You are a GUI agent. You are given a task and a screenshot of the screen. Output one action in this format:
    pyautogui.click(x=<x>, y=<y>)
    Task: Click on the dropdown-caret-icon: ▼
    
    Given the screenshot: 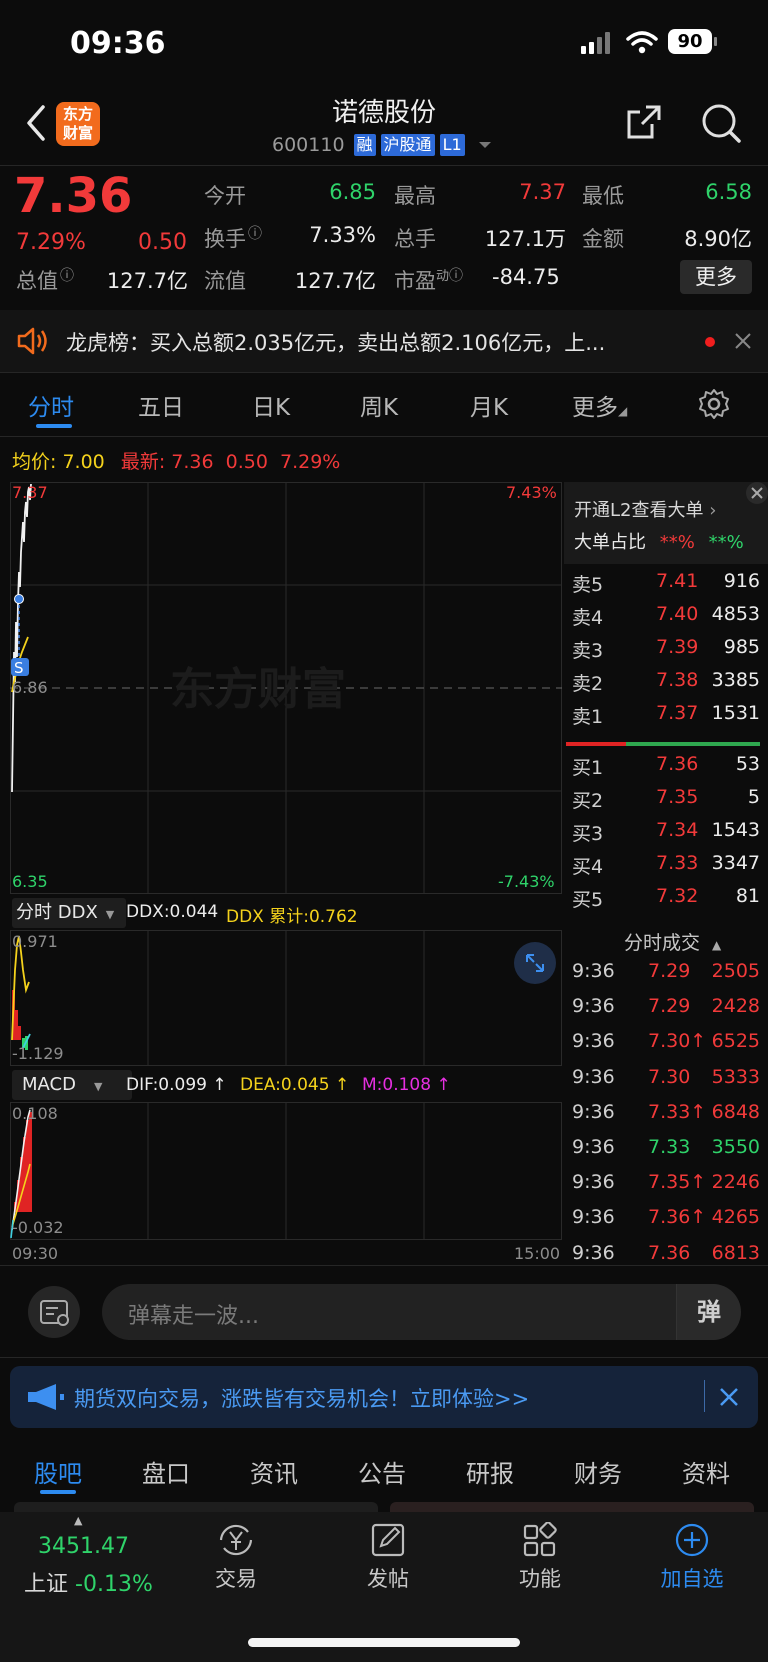 What is the action you would take?
    pyautogui.click(x=98, y=1086)
    